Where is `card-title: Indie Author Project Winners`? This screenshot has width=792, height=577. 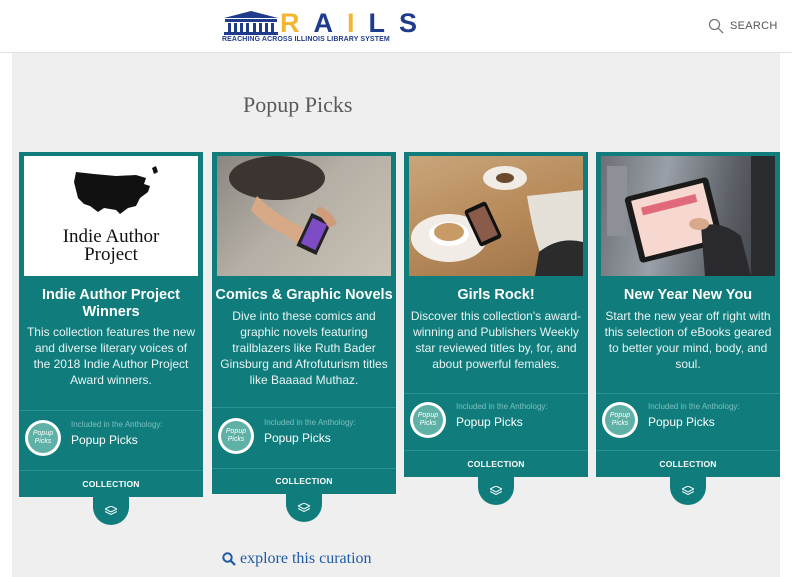
card-title: Indie Author Project Winners is located at coordinates (111, 303).